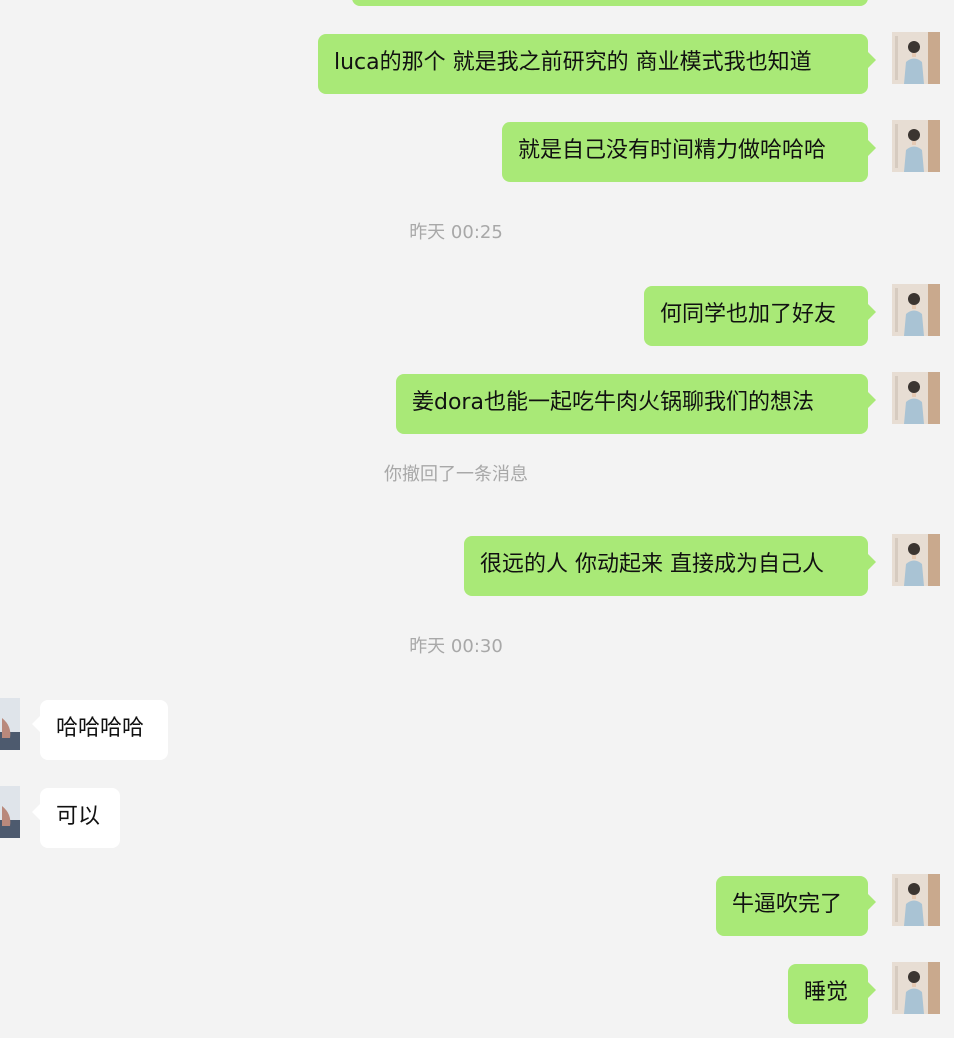  I want to click on message-bubble-outgoing: 很远的人 你动起来 直接成为自己人, so click(666, 566).